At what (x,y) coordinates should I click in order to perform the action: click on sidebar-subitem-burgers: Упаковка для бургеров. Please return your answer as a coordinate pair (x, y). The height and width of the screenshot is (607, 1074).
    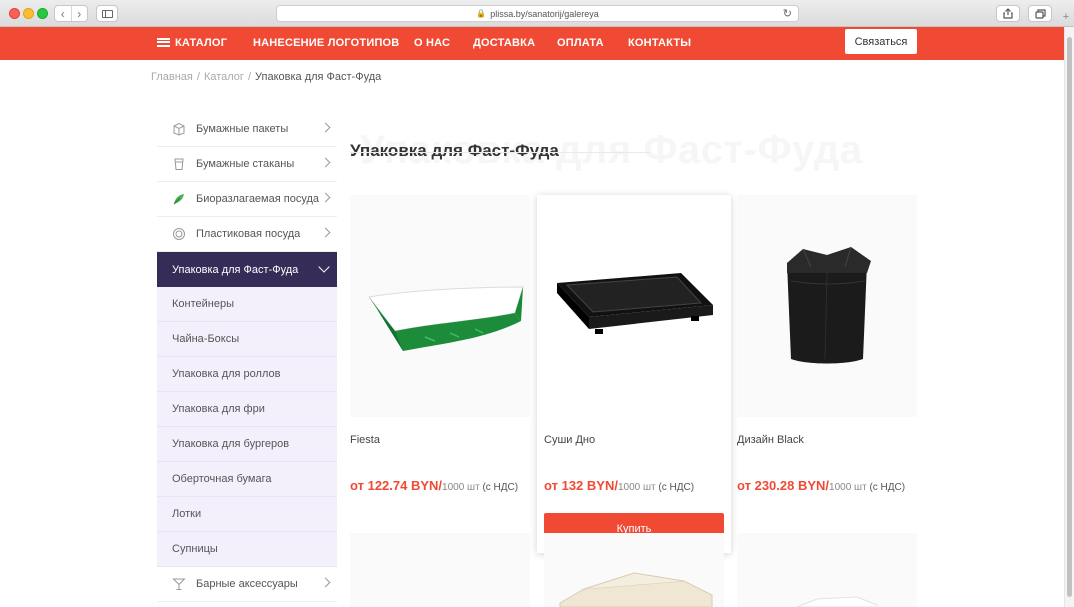
    Looking at the image, I should click on (247, 444).